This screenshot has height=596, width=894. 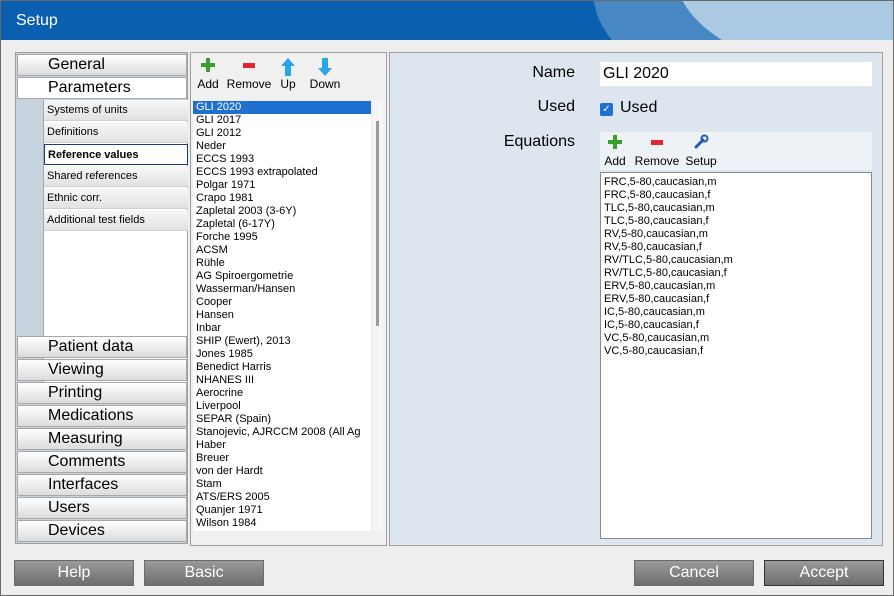 I want to click on equations-label: Equations, so click(x=539, y=141).